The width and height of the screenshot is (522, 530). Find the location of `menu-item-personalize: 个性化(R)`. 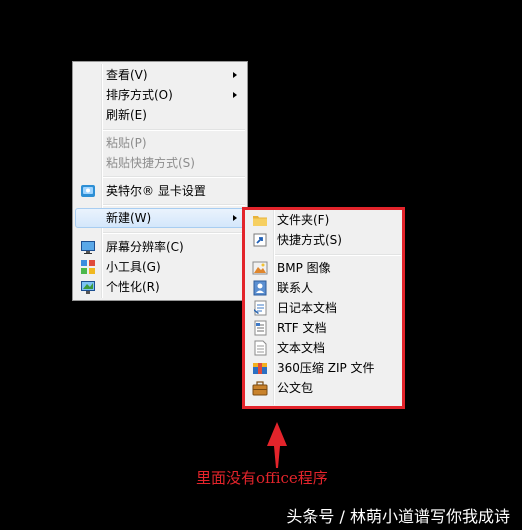

menu-item-personalize: 个性化(R) is located at coordinates (160, 287).